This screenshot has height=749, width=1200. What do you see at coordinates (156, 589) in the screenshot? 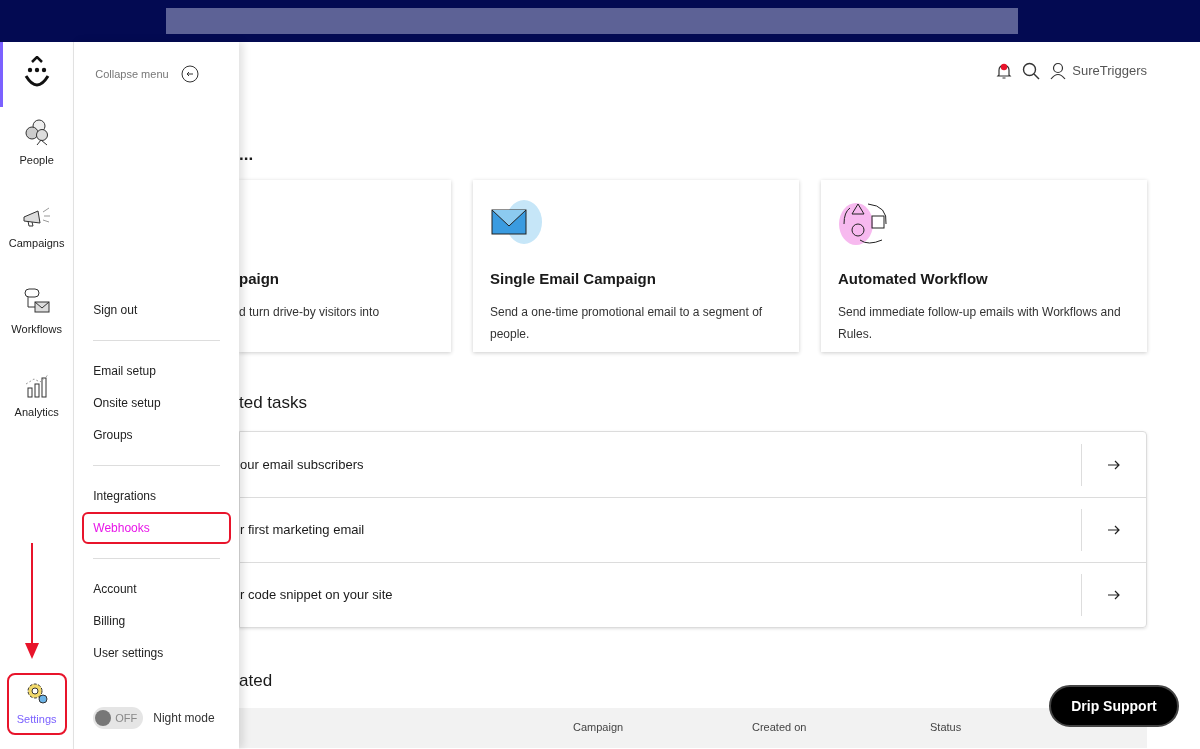
I see `menu-item: Account` at bounding box center [156, 589].